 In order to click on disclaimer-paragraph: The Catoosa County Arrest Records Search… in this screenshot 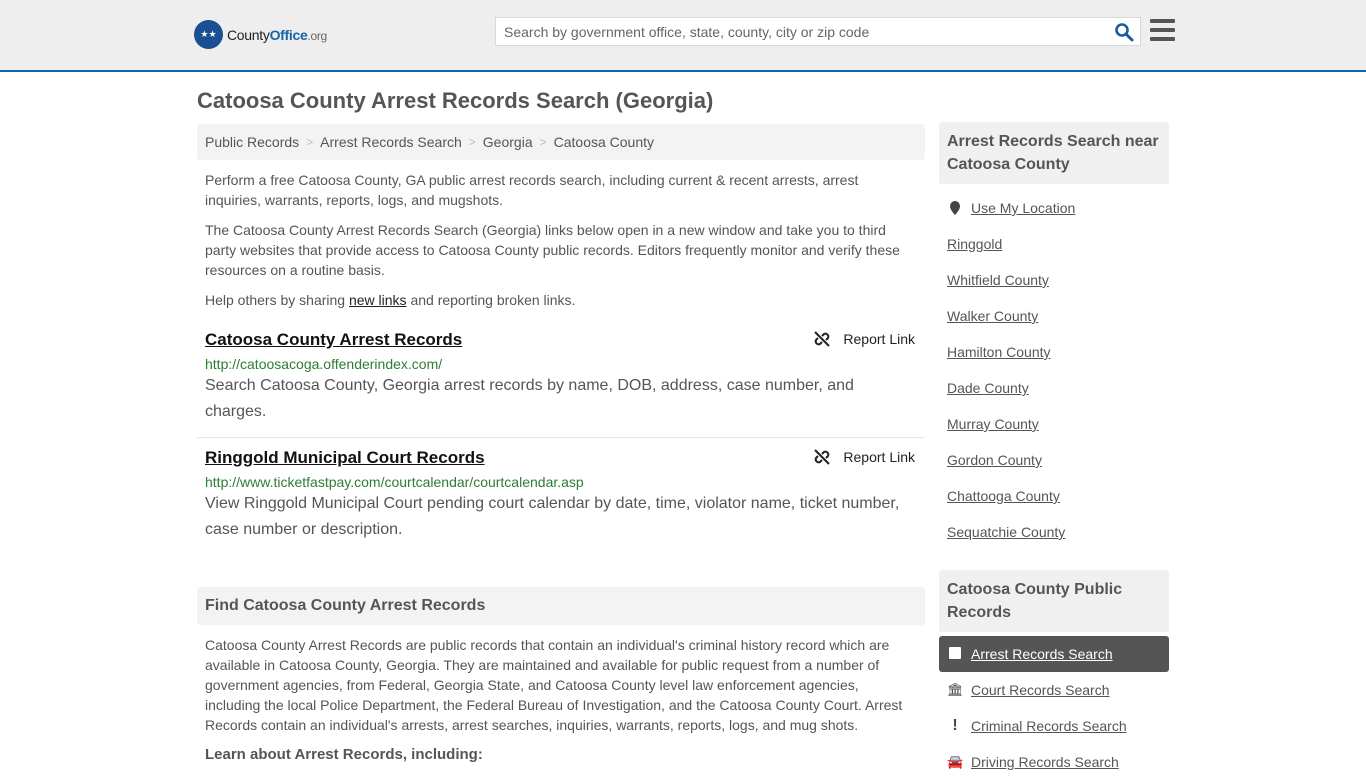, I will do `click(552, 250)`.